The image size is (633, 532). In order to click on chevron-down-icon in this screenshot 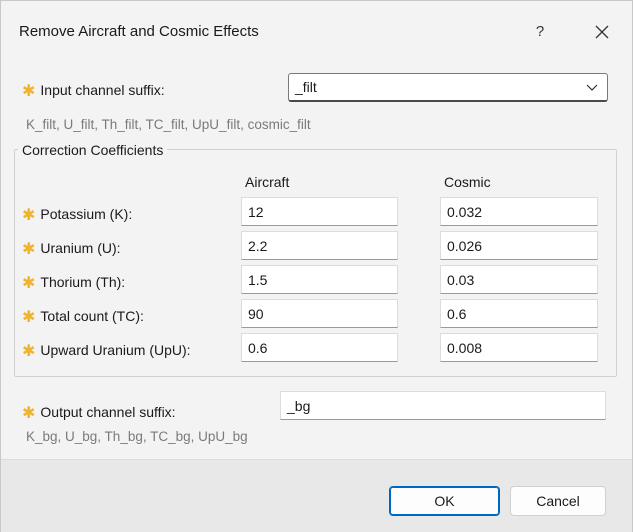, I will do `click(592, 87)`.